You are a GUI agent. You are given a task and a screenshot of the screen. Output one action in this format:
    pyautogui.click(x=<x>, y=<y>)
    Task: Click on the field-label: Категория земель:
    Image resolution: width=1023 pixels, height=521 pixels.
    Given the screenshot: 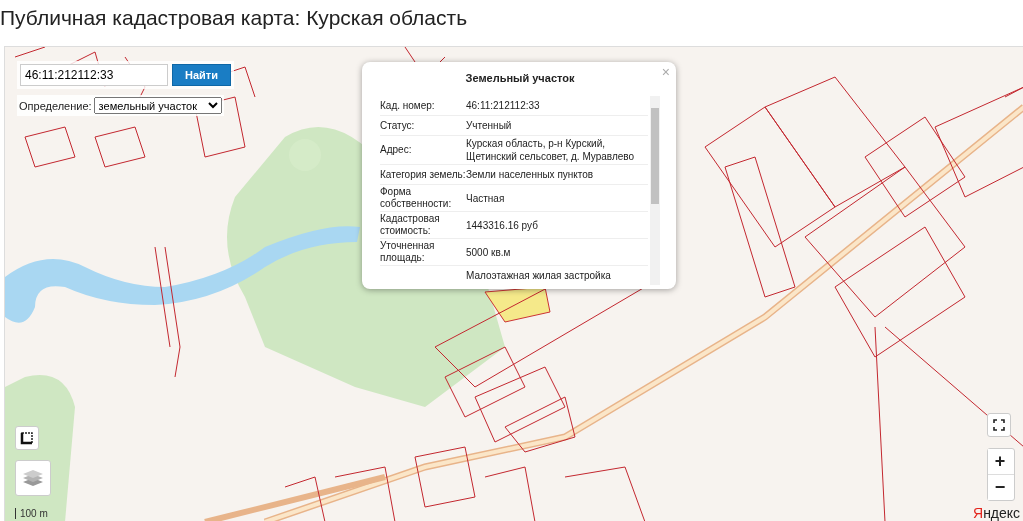 What is the action you would take?
    pyautogui.click(x=423, y=174)
    